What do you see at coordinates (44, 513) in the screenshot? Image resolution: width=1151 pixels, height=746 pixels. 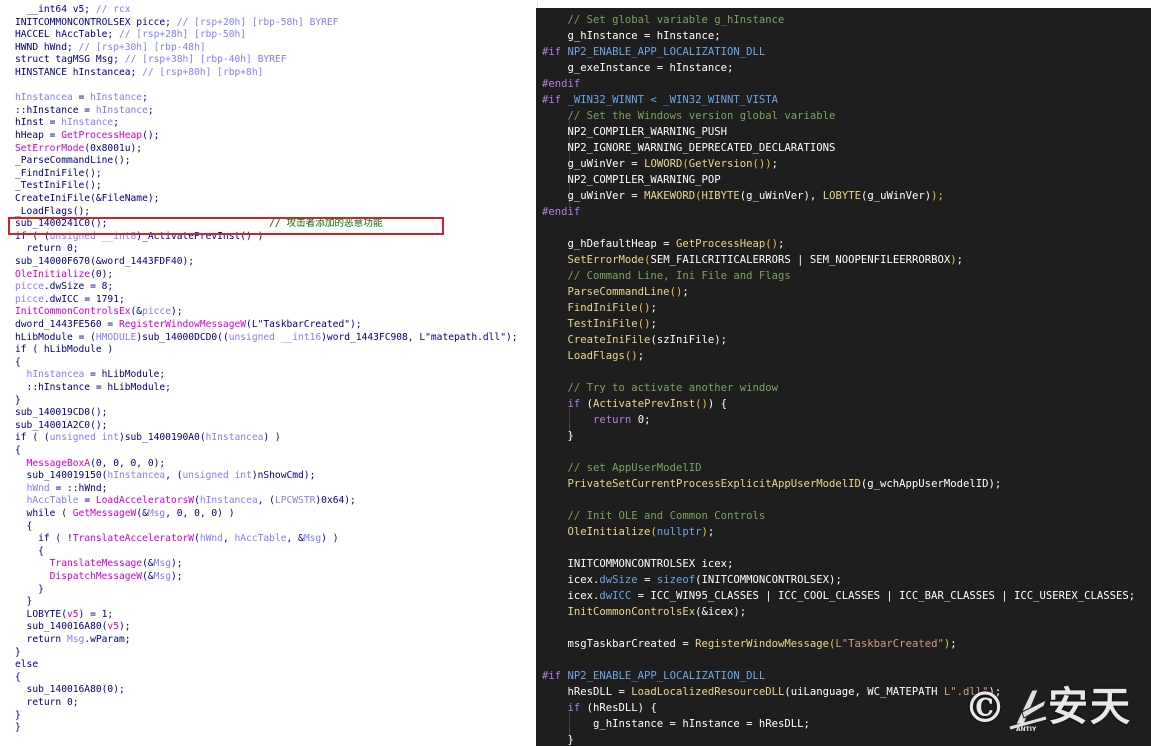 I see `code-token: while (` at bounding box center [44, 513].